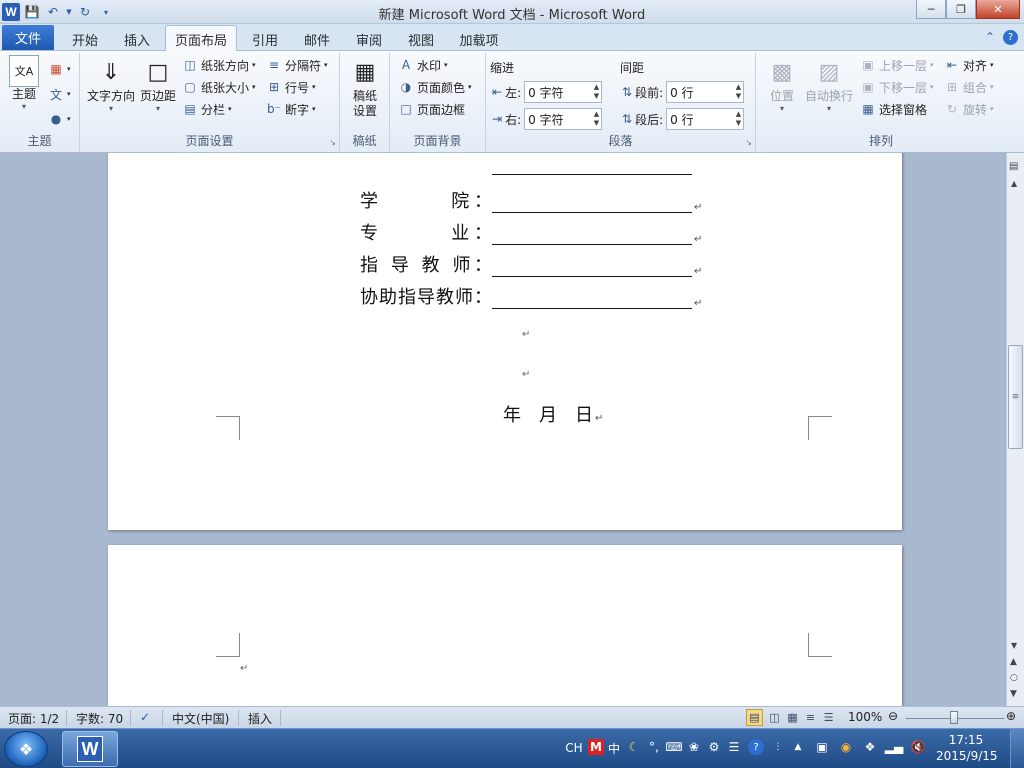 This screenshot has height=768, width=1024. What do you see at coordinates (894, 747) in the screenshot?
I see `signal-icon: ▂▄` at bounding box center [894, 747].